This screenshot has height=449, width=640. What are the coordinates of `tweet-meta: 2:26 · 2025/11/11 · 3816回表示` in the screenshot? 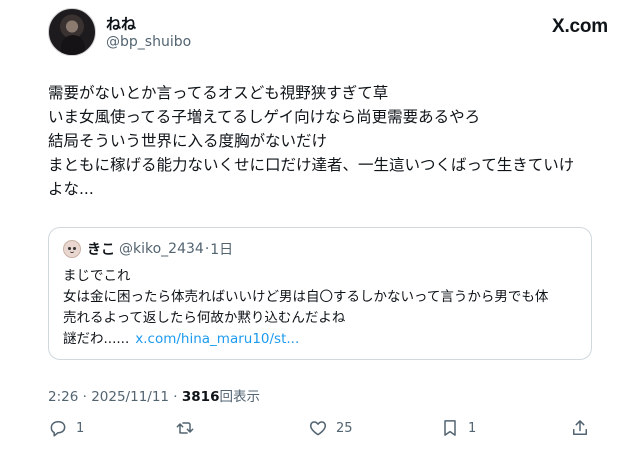 It's located at (154, 395).